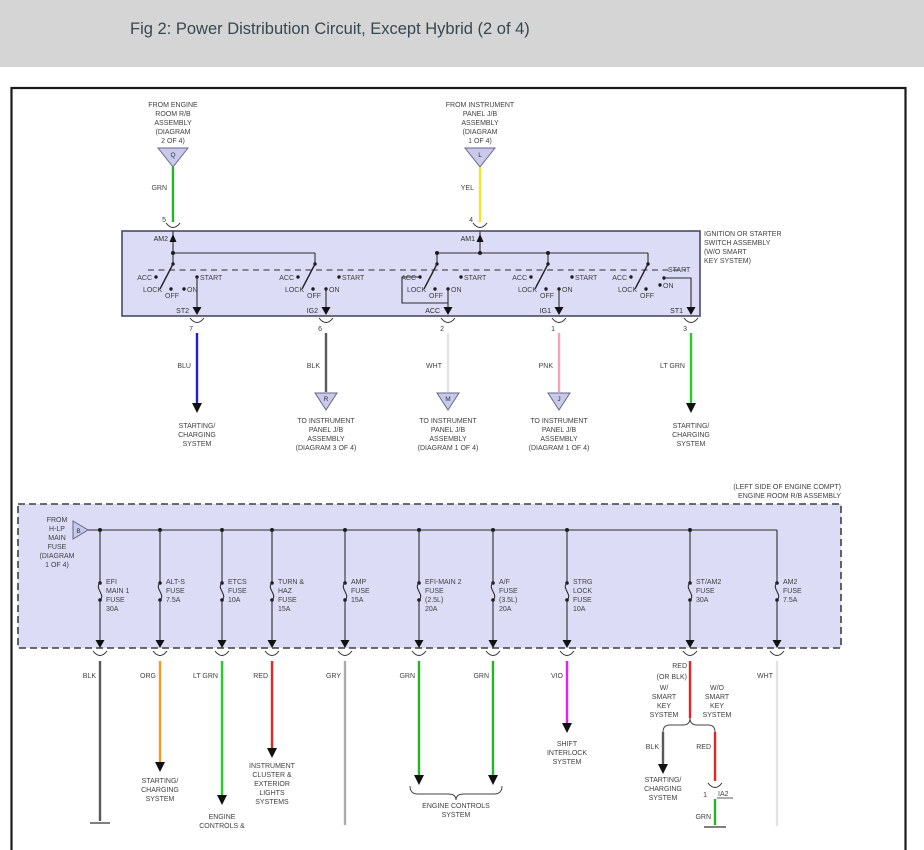 The height and width of the screenshot is (850, 924). What do you see at coordinates (467, 188) in the screenshot?
I see `wire-color-label: YEL` at bounding box center [467, 188].